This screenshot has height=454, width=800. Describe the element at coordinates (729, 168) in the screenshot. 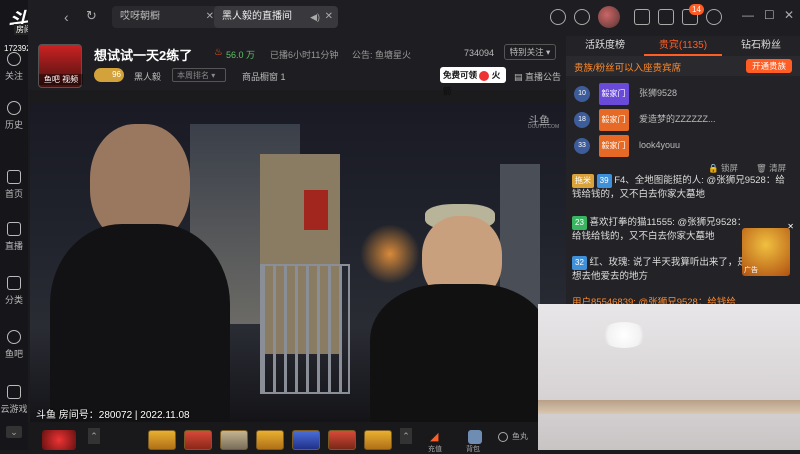

I see `lock-label: 锁屏` at that location.